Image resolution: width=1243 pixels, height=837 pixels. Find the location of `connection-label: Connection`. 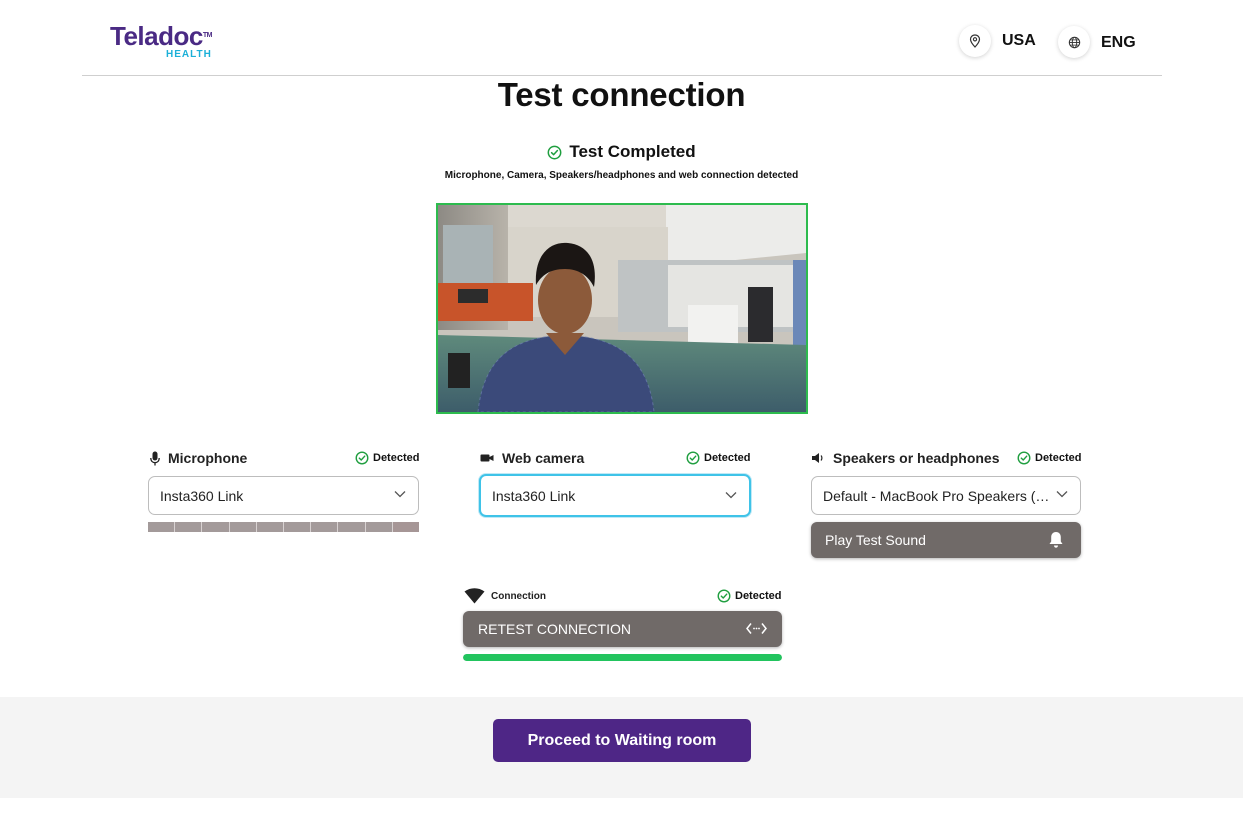

connection-label: Connection is located at coordinates (518, 596).